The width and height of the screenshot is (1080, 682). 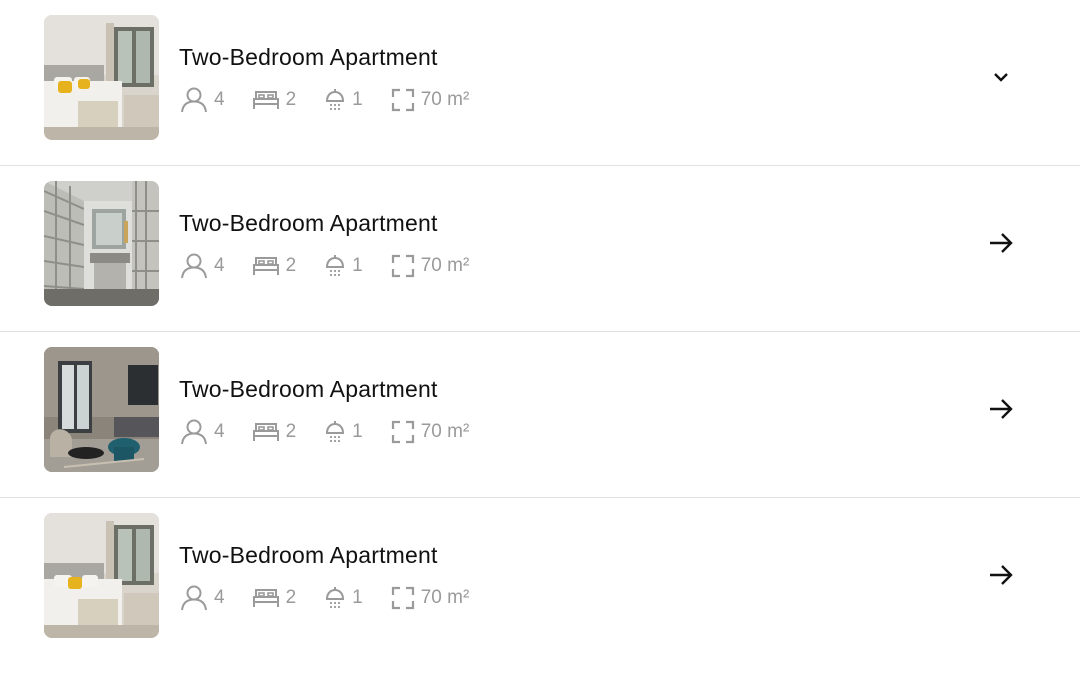 I want to click on living-room-photo, so click(x=101, y=409).